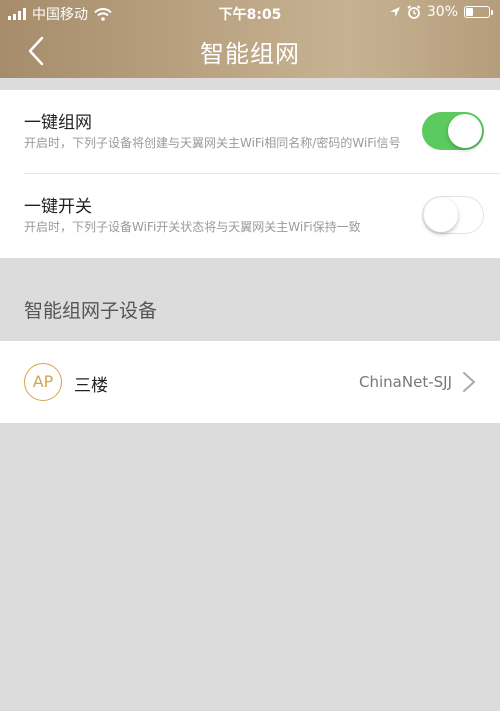 The image size is (500, 711). I want to click on battery-percent: 30%, so click(442, 12).